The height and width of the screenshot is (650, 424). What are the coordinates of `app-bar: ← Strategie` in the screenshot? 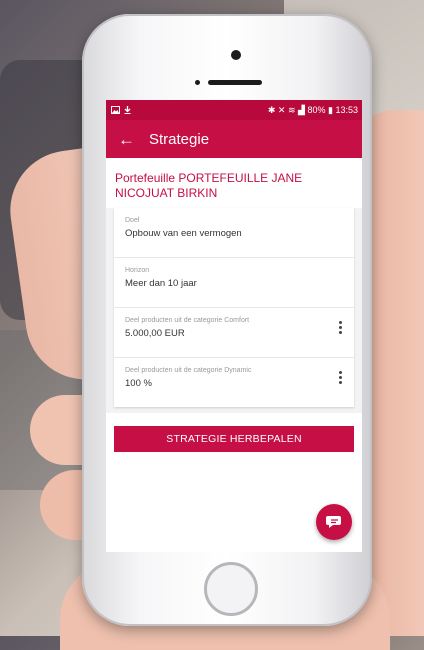 It's located at (234, 139).